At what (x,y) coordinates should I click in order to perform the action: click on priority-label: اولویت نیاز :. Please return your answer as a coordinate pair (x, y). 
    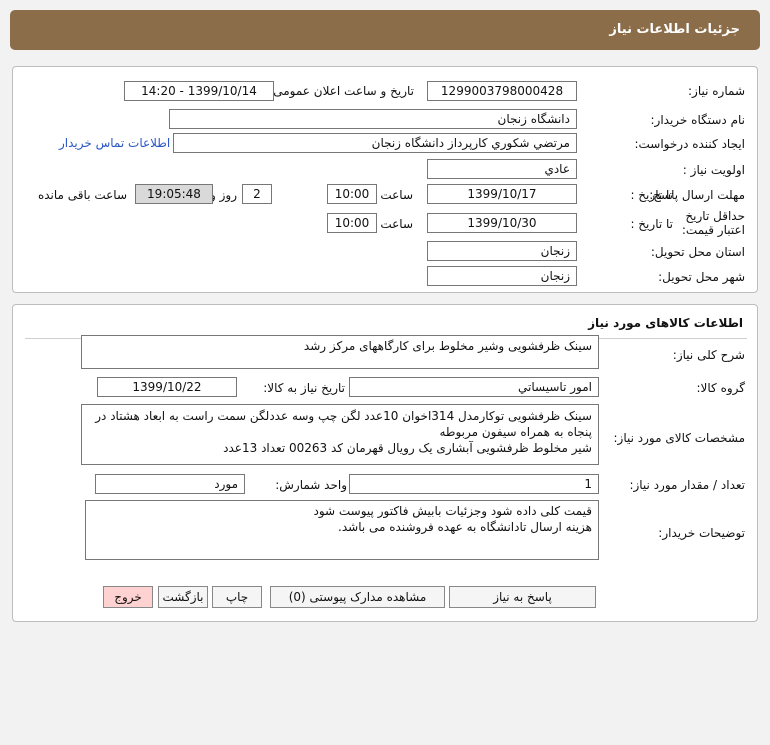
    Looking at the image, I should click on (713, 170).